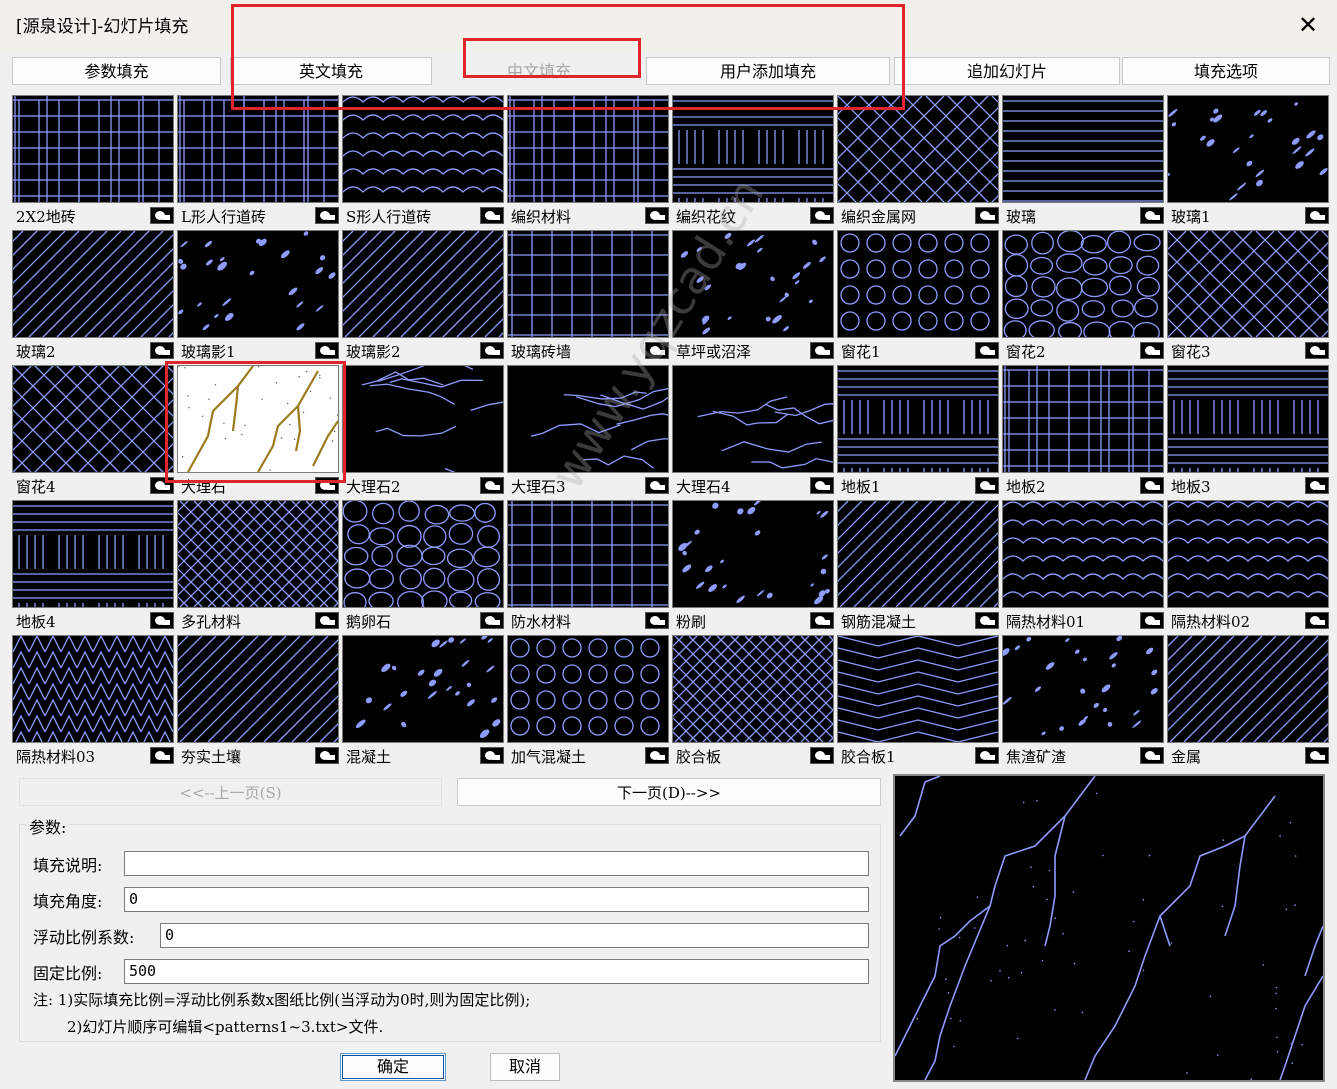  I want to click on pattern-tile: 编织花纹, so click(754, 161).